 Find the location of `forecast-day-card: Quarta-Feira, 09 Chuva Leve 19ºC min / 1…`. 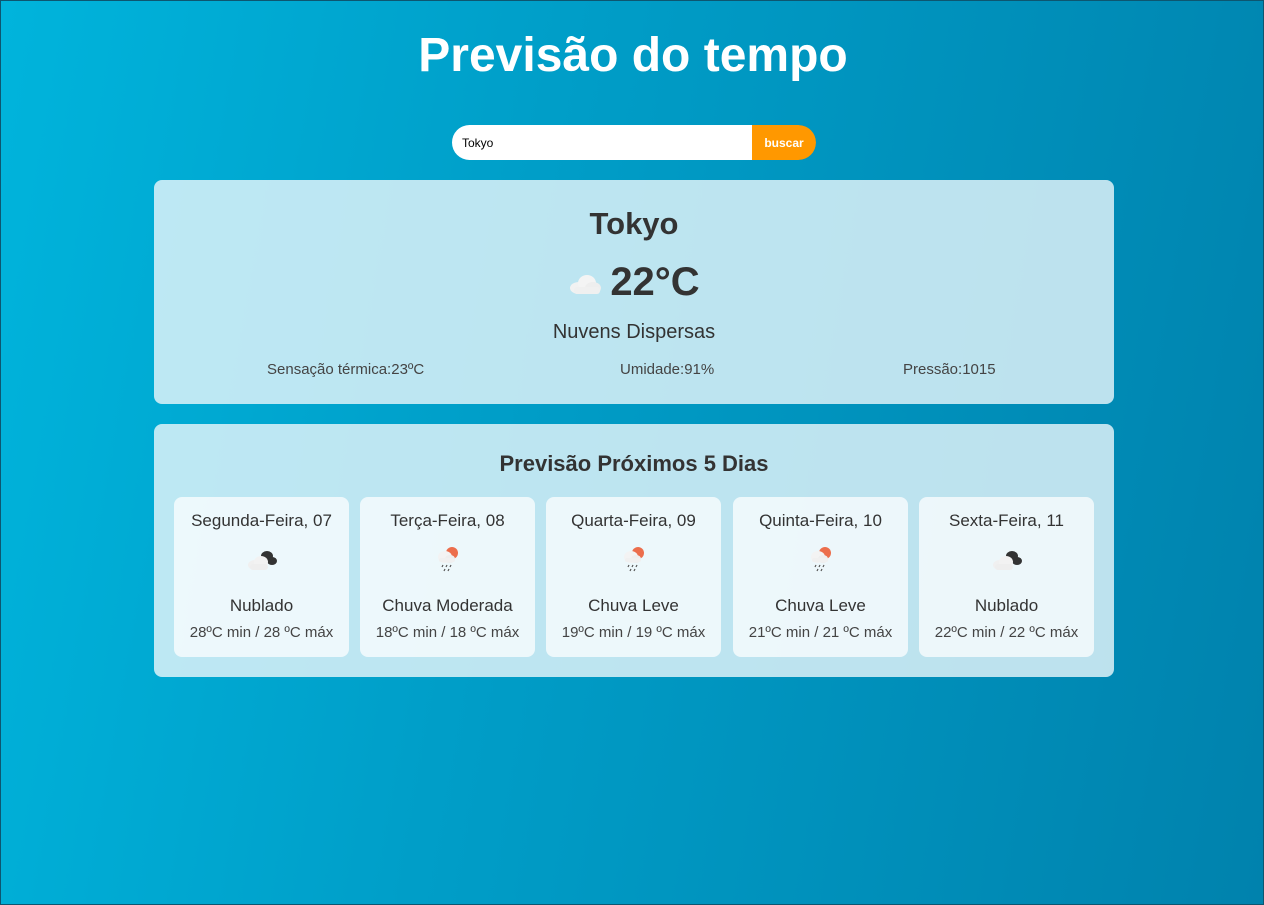

forecast-day-card: Quarta-Feira, 09 Chuva Leve 19ºC min / 1… is located at coordinates (633, 577).